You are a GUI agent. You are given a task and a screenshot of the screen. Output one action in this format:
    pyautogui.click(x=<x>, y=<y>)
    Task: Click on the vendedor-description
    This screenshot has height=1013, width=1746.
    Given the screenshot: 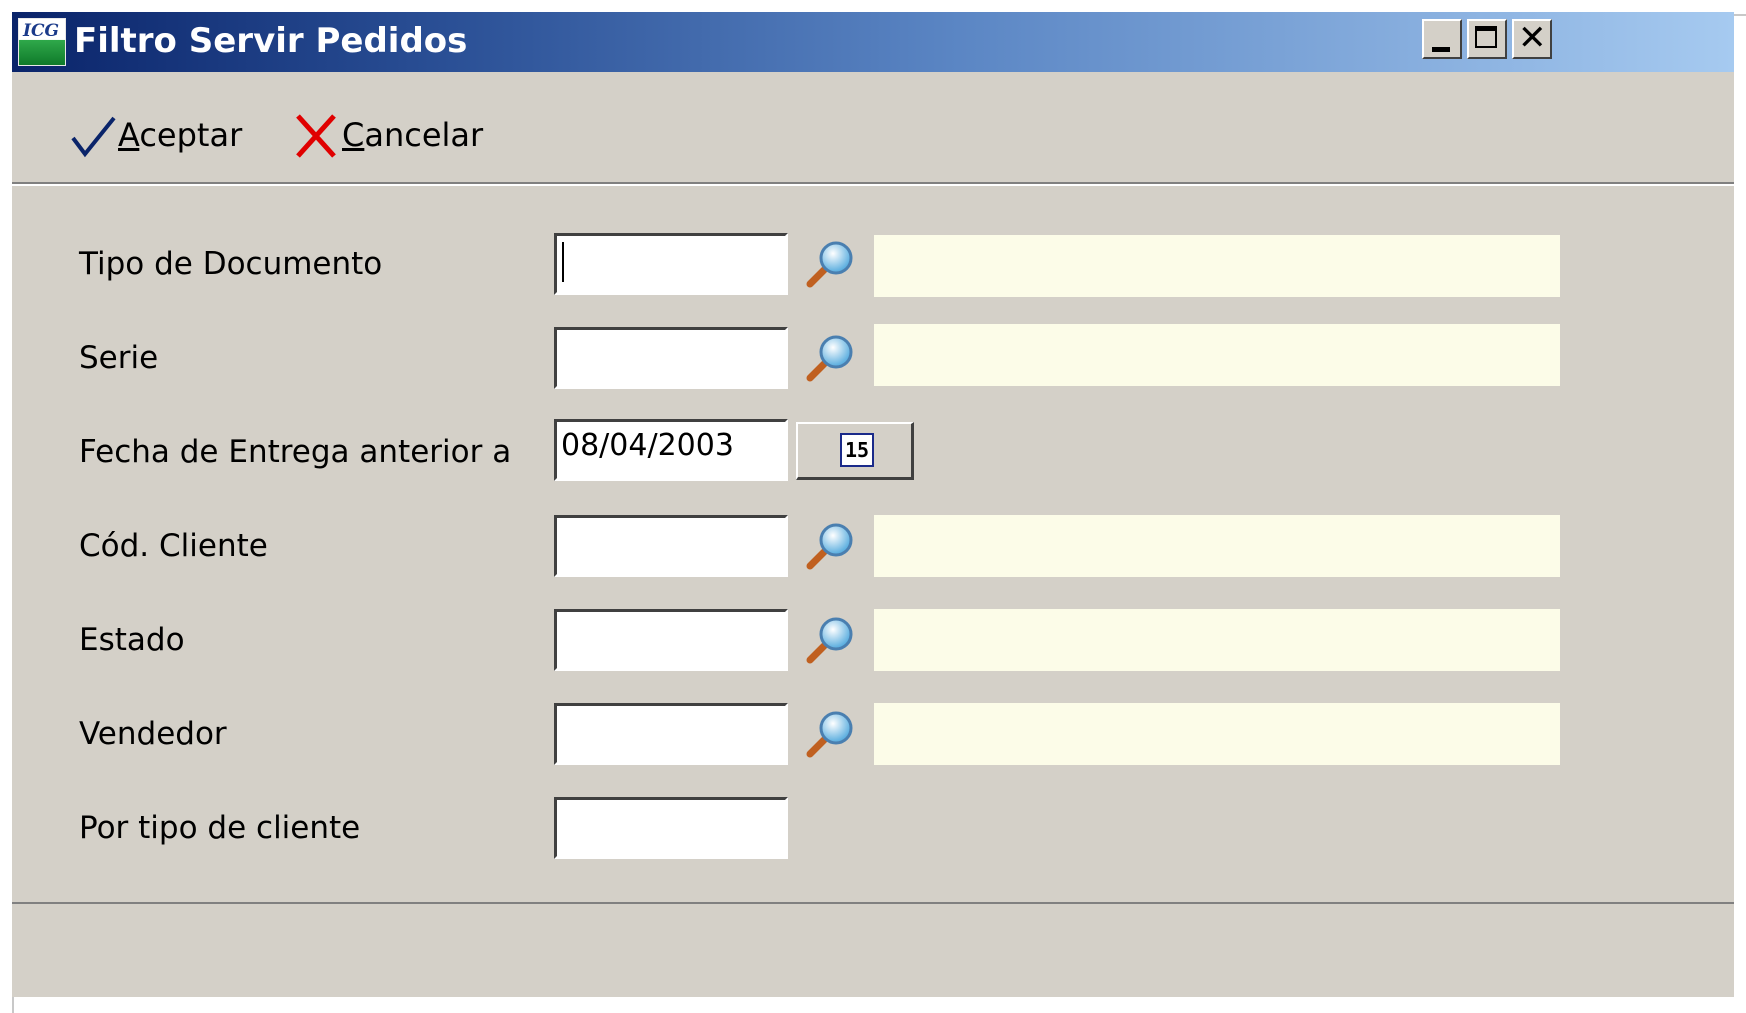 What is the action you would take?
    pyautogui.click(x=1217, y=734)
    